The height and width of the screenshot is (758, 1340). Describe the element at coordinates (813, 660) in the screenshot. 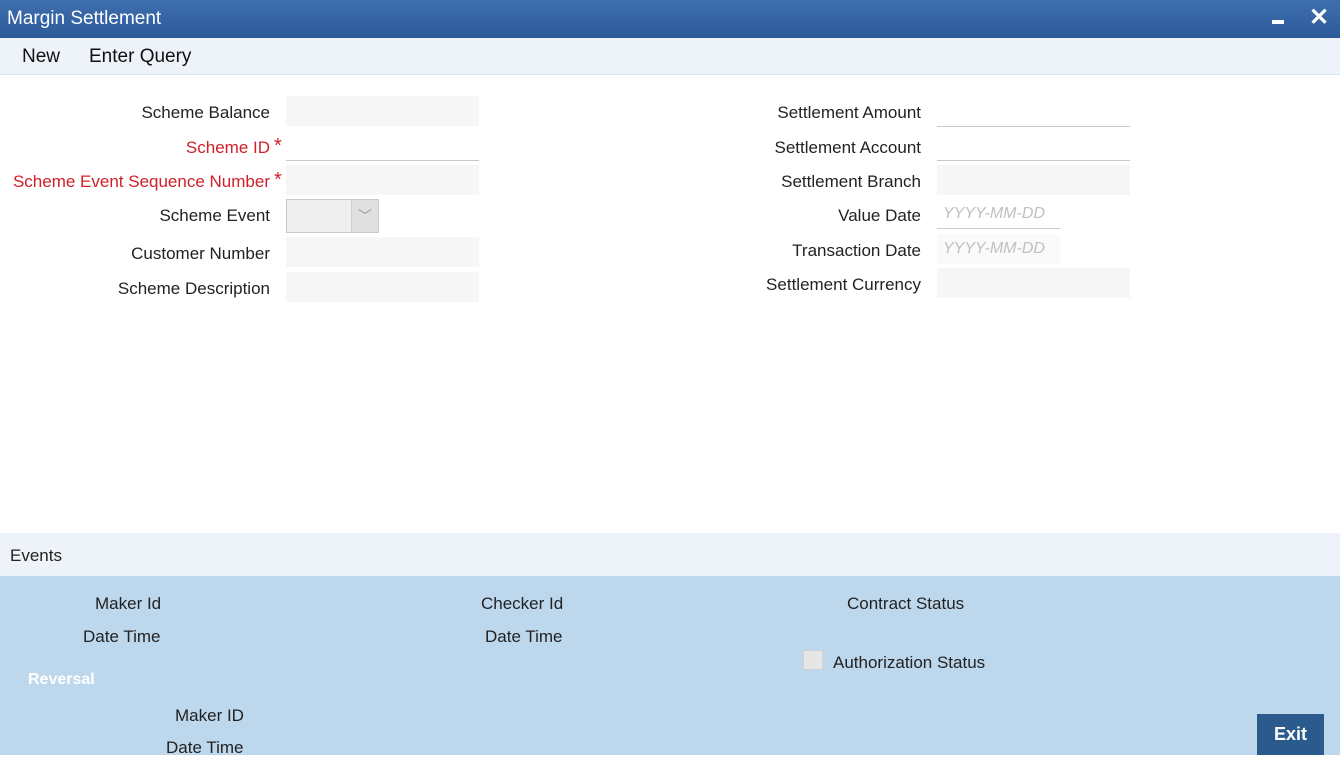

I see `authorization-status-checkbox` at that location.